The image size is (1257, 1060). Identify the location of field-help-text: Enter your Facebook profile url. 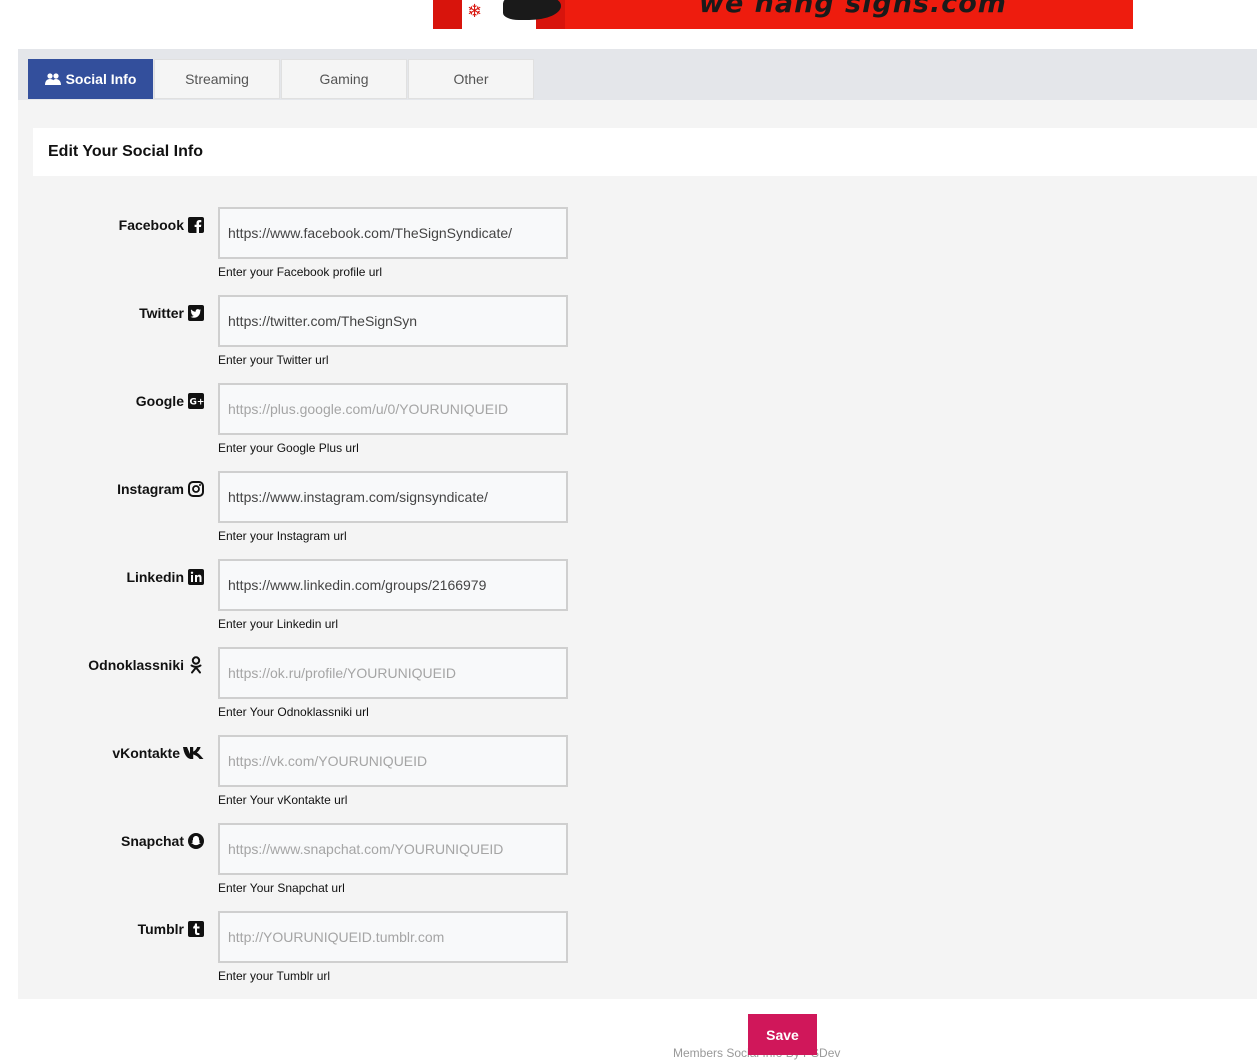
(300, 272).